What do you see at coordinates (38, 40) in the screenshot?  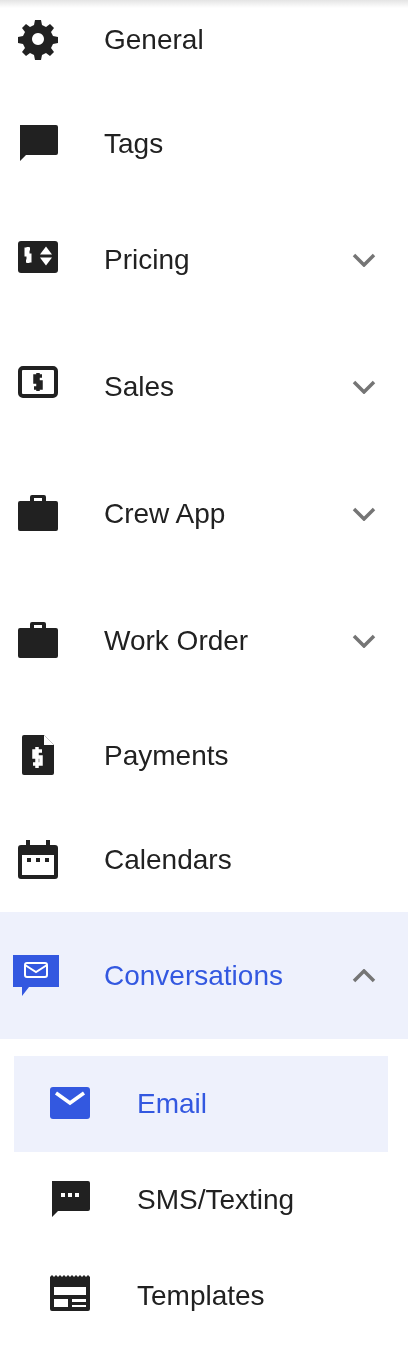 I see `gear-icon` at bounding box center [38, 40].